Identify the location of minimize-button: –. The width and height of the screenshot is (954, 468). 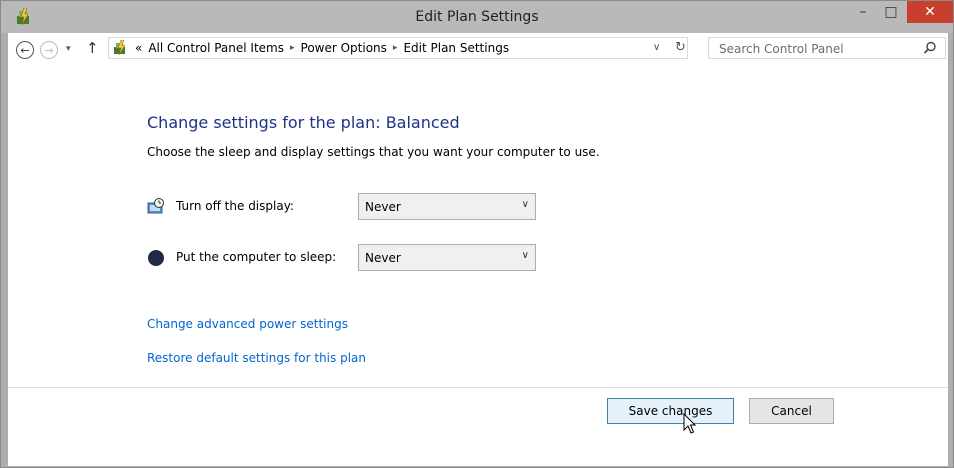
(863, 12).